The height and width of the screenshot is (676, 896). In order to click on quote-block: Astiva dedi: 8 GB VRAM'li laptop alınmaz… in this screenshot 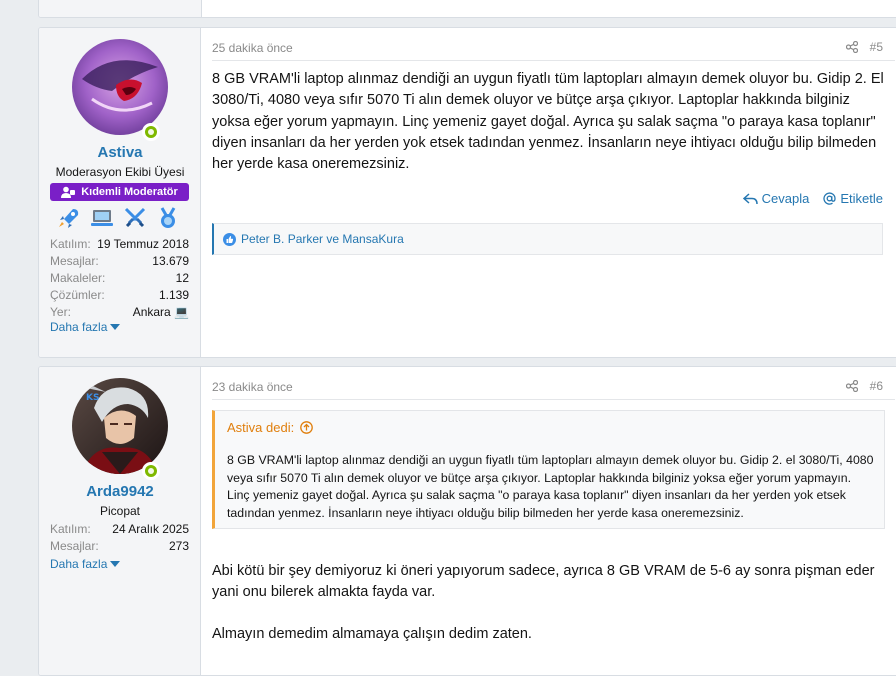, I will do `click(548, 469)`.